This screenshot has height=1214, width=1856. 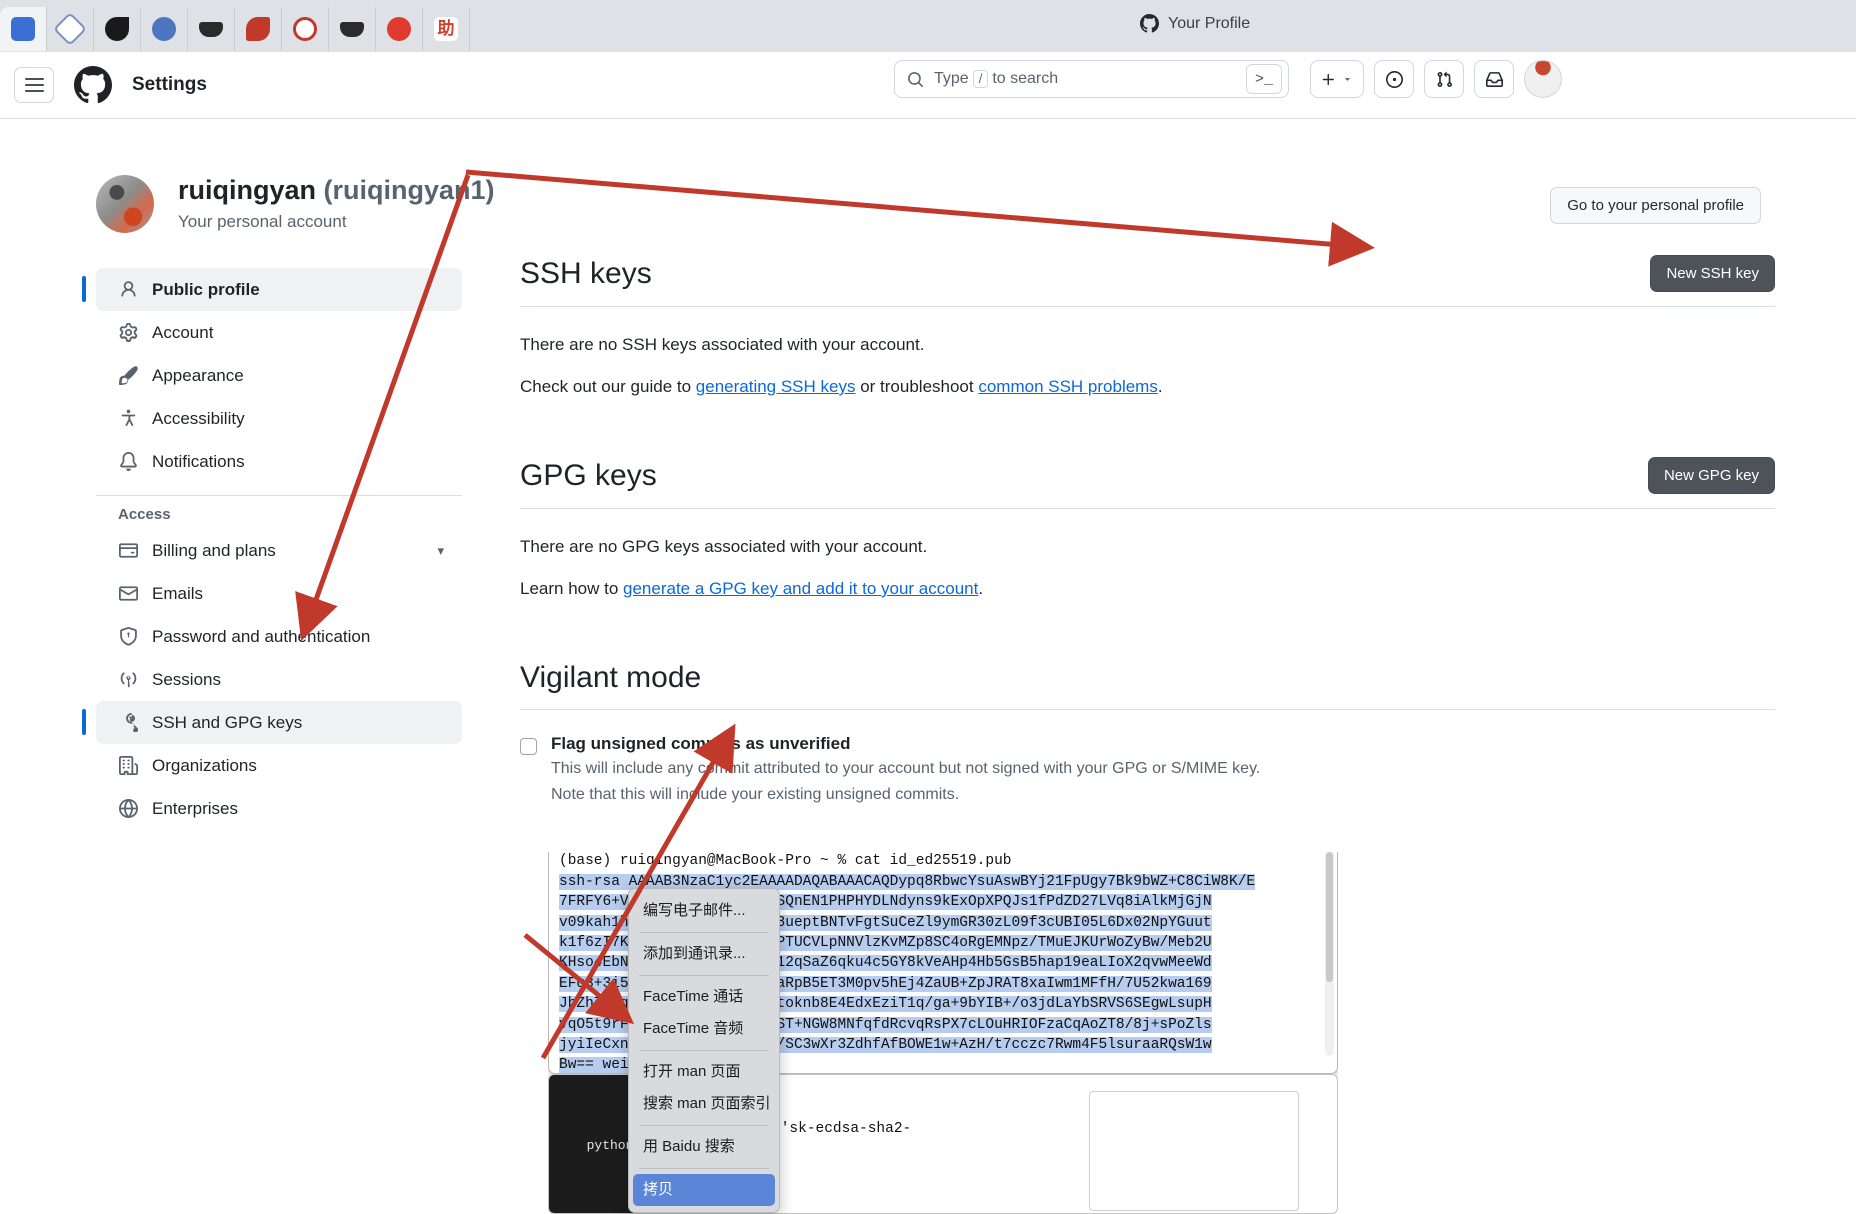 I want to click on profile-handle: (ruiqingyan1), so click(x=409, y=190).